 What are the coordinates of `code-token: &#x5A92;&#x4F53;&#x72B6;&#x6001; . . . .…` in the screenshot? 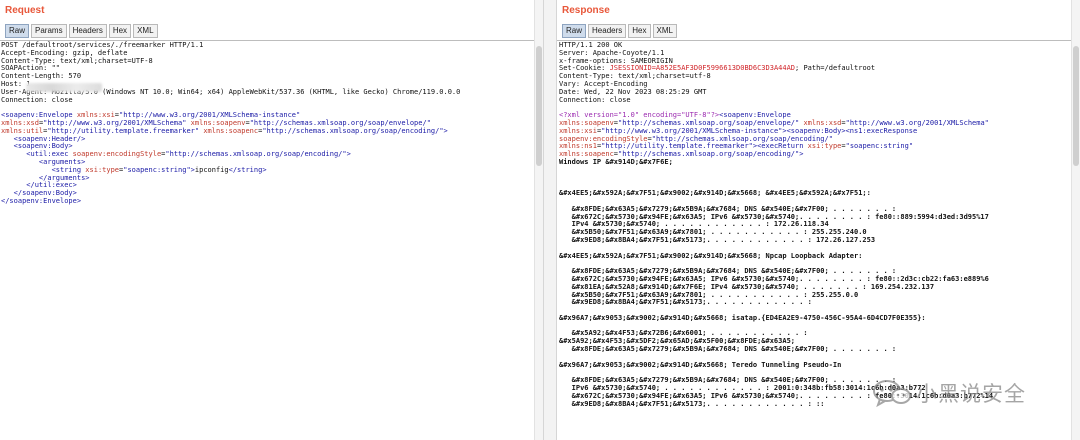 It's located at (683, 333).